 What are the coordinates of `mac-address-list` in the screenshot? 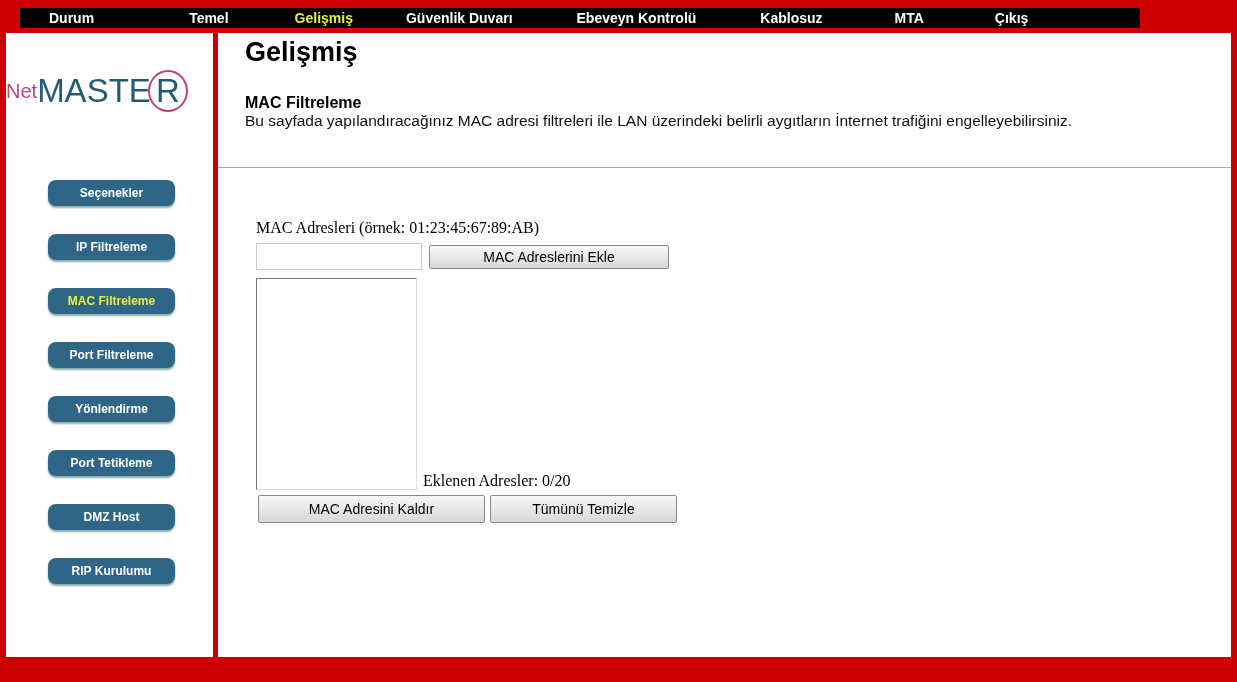 It's located at (336, 384).